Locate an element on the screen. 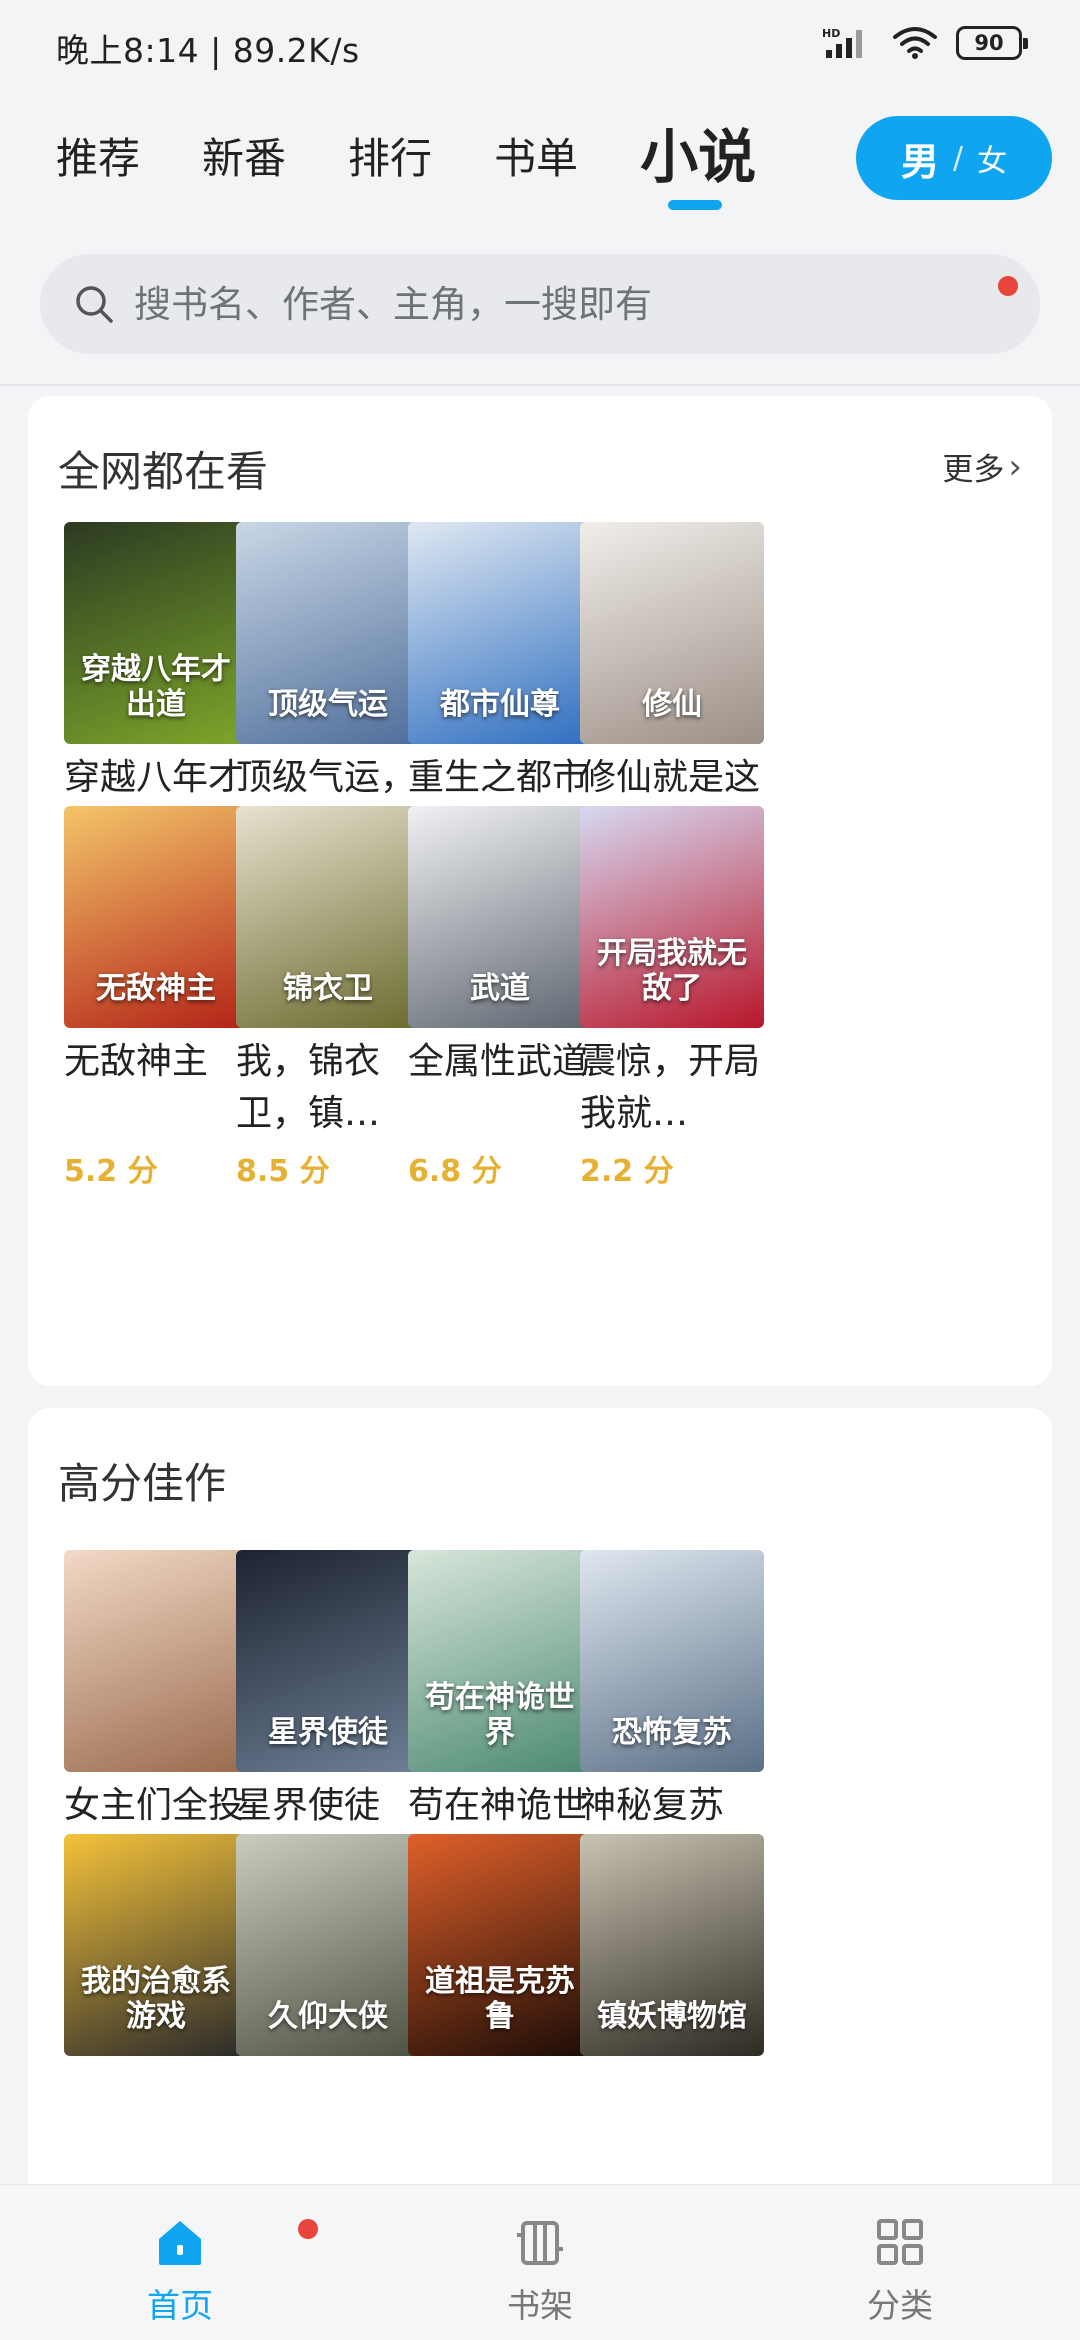  book-title: 全属性武道 is located at coordinates (498, 1061).